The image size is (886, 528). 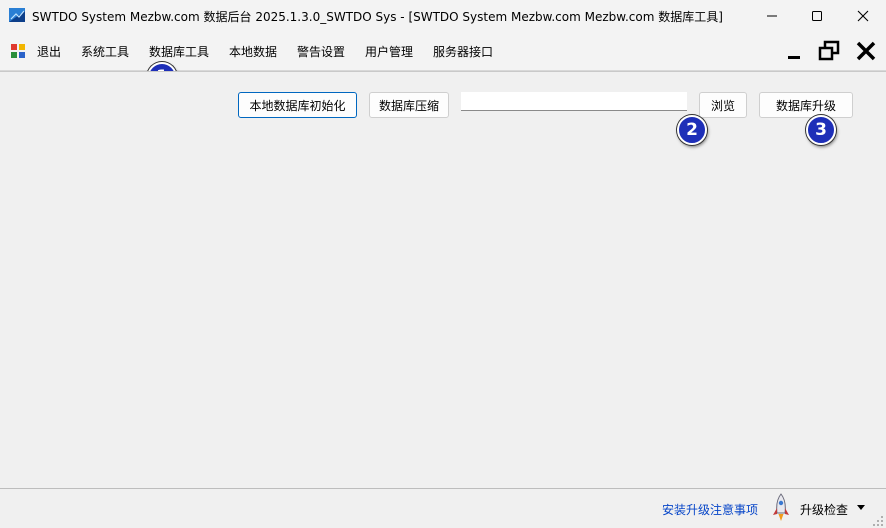 What do you see at coordinates (878, 521) in the screenshot?
I see `resize-grip-icon` at bounding box center [878, 521].